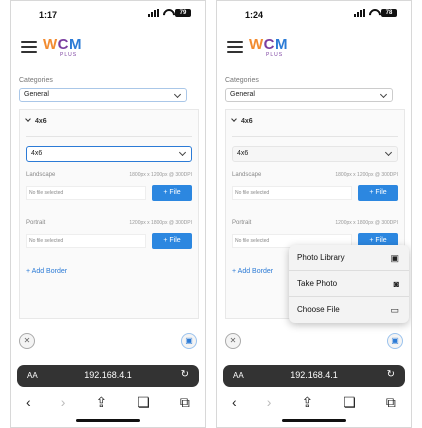 This screenshot has height=428, width=422. Describe the element at coordinates (317, 283) in the screenshot. I see `menu-item-label: Take Photo` at that location.